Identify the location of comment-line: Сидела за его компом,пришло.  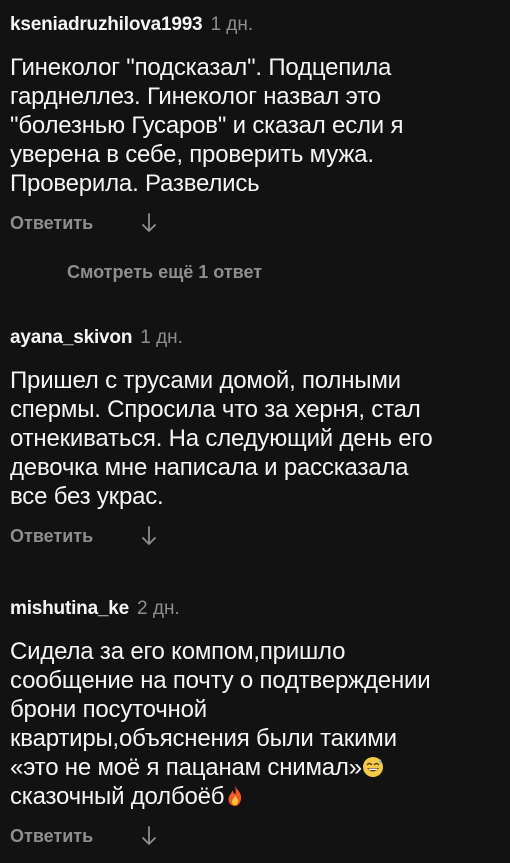
(178, 651).